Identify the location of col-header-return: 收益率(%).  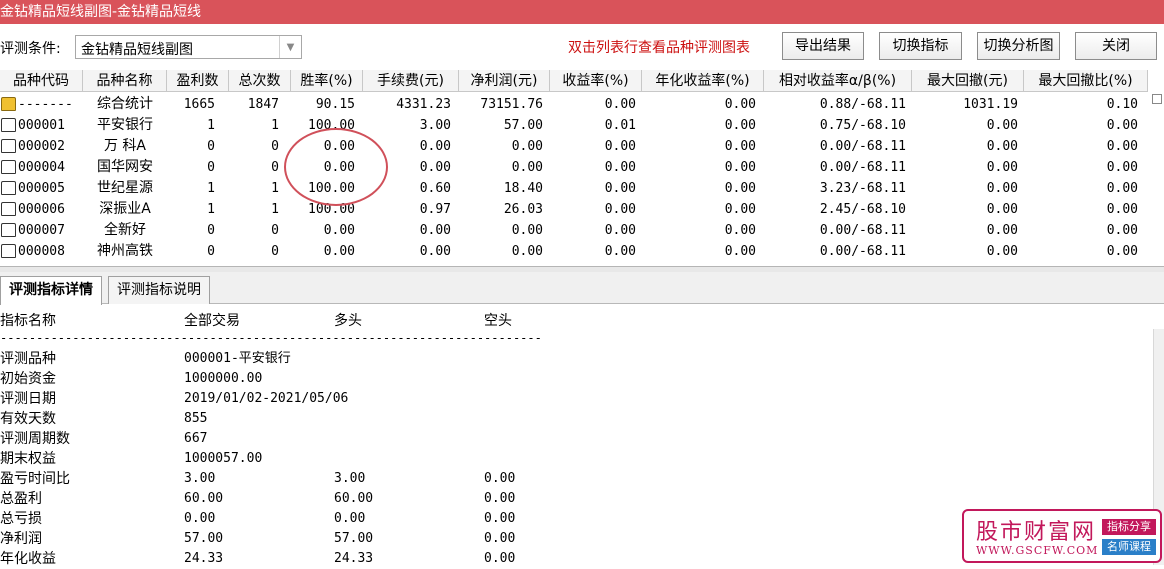
(596, 81).